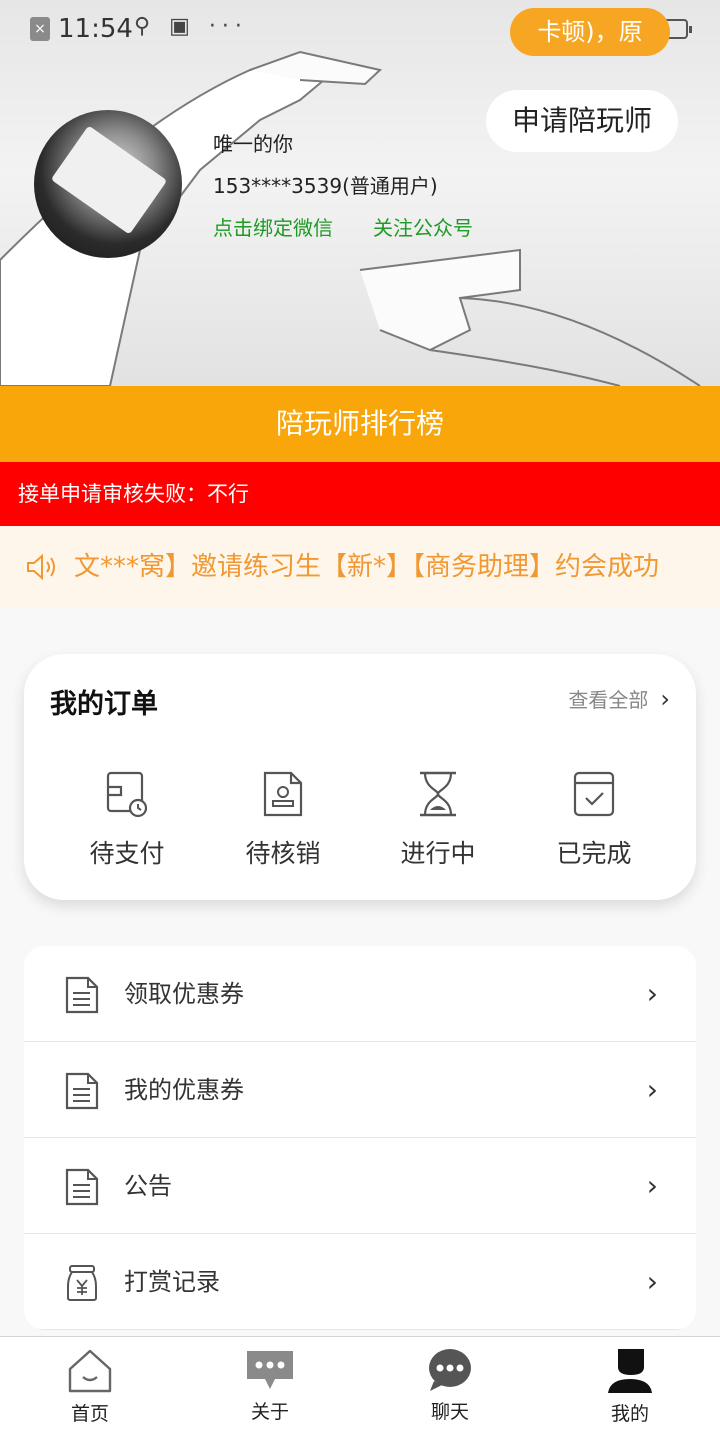 This screenshot has width=720, height=1436. What do you see at coordinates (41, 567) in the screenshot?
I see `speaker-icon` at bounding box center [41, 567].